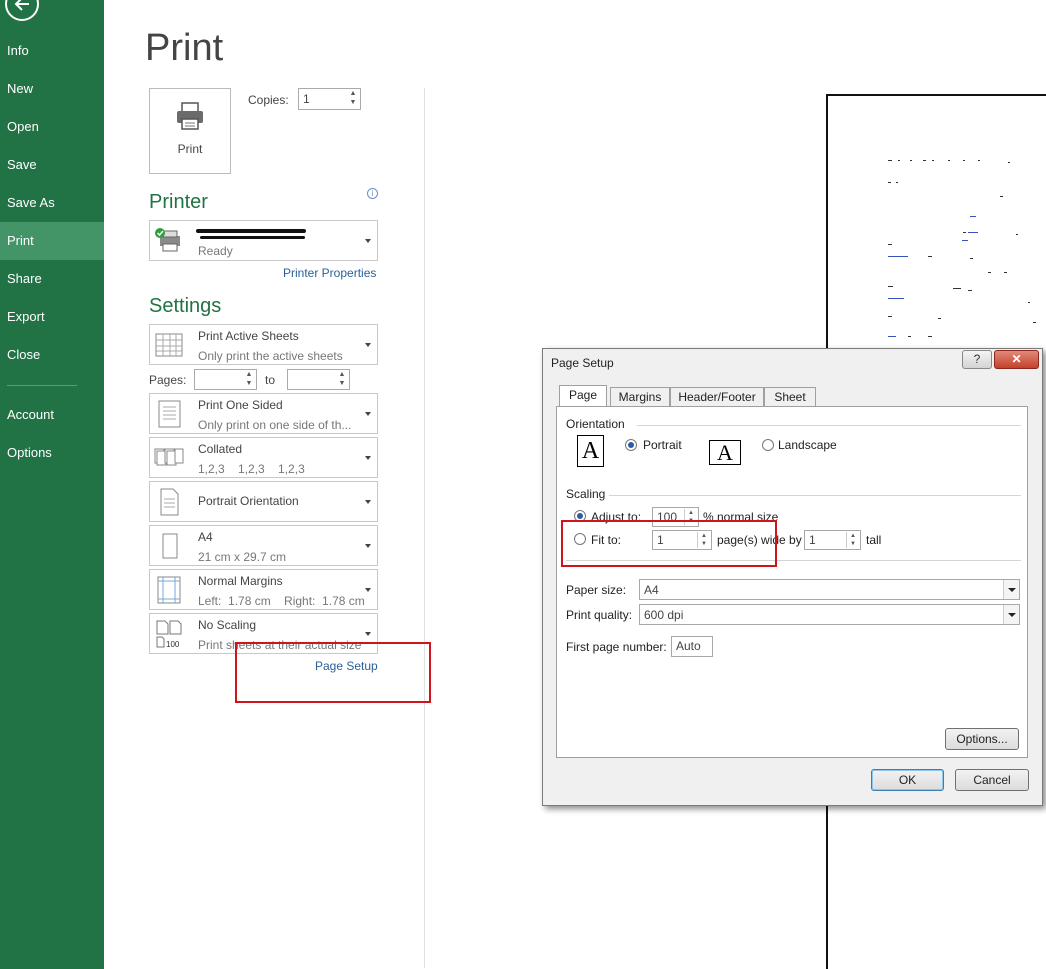 Image resolution: width=1046 pixels, height=969 pixels. What do you see at coordinates (190, 149) in the screenshot?
I see `print-button-label: Print` at bounding box center [190, 149].